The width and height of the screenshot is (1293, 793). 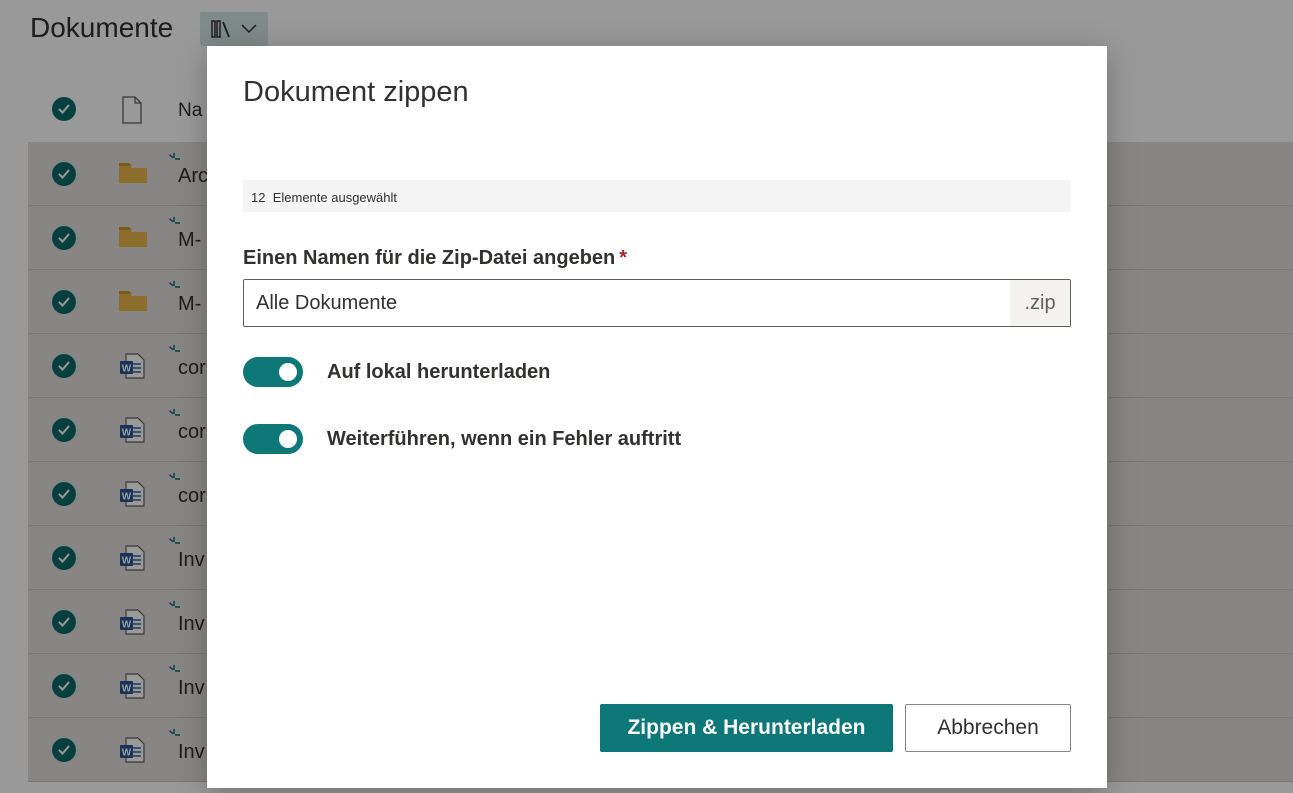 What do you see at coordinates (429, 258) in the screenshot?
I see `zip-name-label-text: Einen Namen für die Zip-Datei angeben` at bounding box center [429, 258].